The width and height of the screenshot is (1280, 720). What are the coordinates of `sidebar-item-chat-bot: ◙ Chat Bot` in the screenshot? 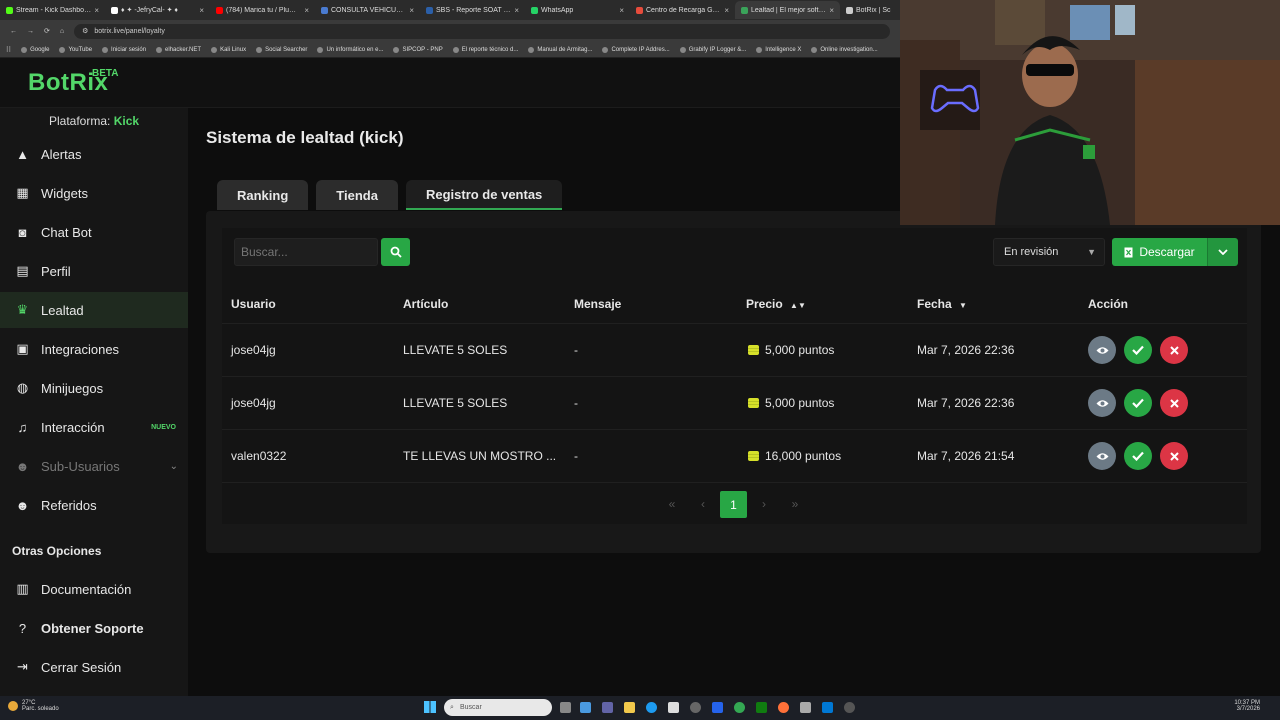 It's located at (94, 232).